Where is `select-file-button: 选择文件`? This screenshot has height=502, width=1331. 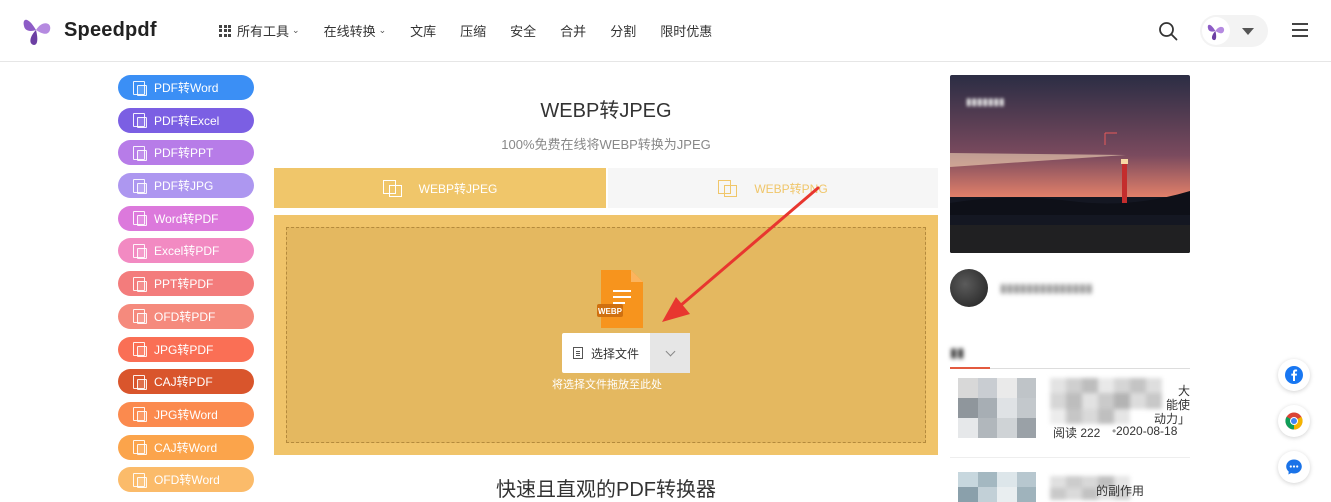
select-file-button: 选择文件 is located at coordinates (606, 353).